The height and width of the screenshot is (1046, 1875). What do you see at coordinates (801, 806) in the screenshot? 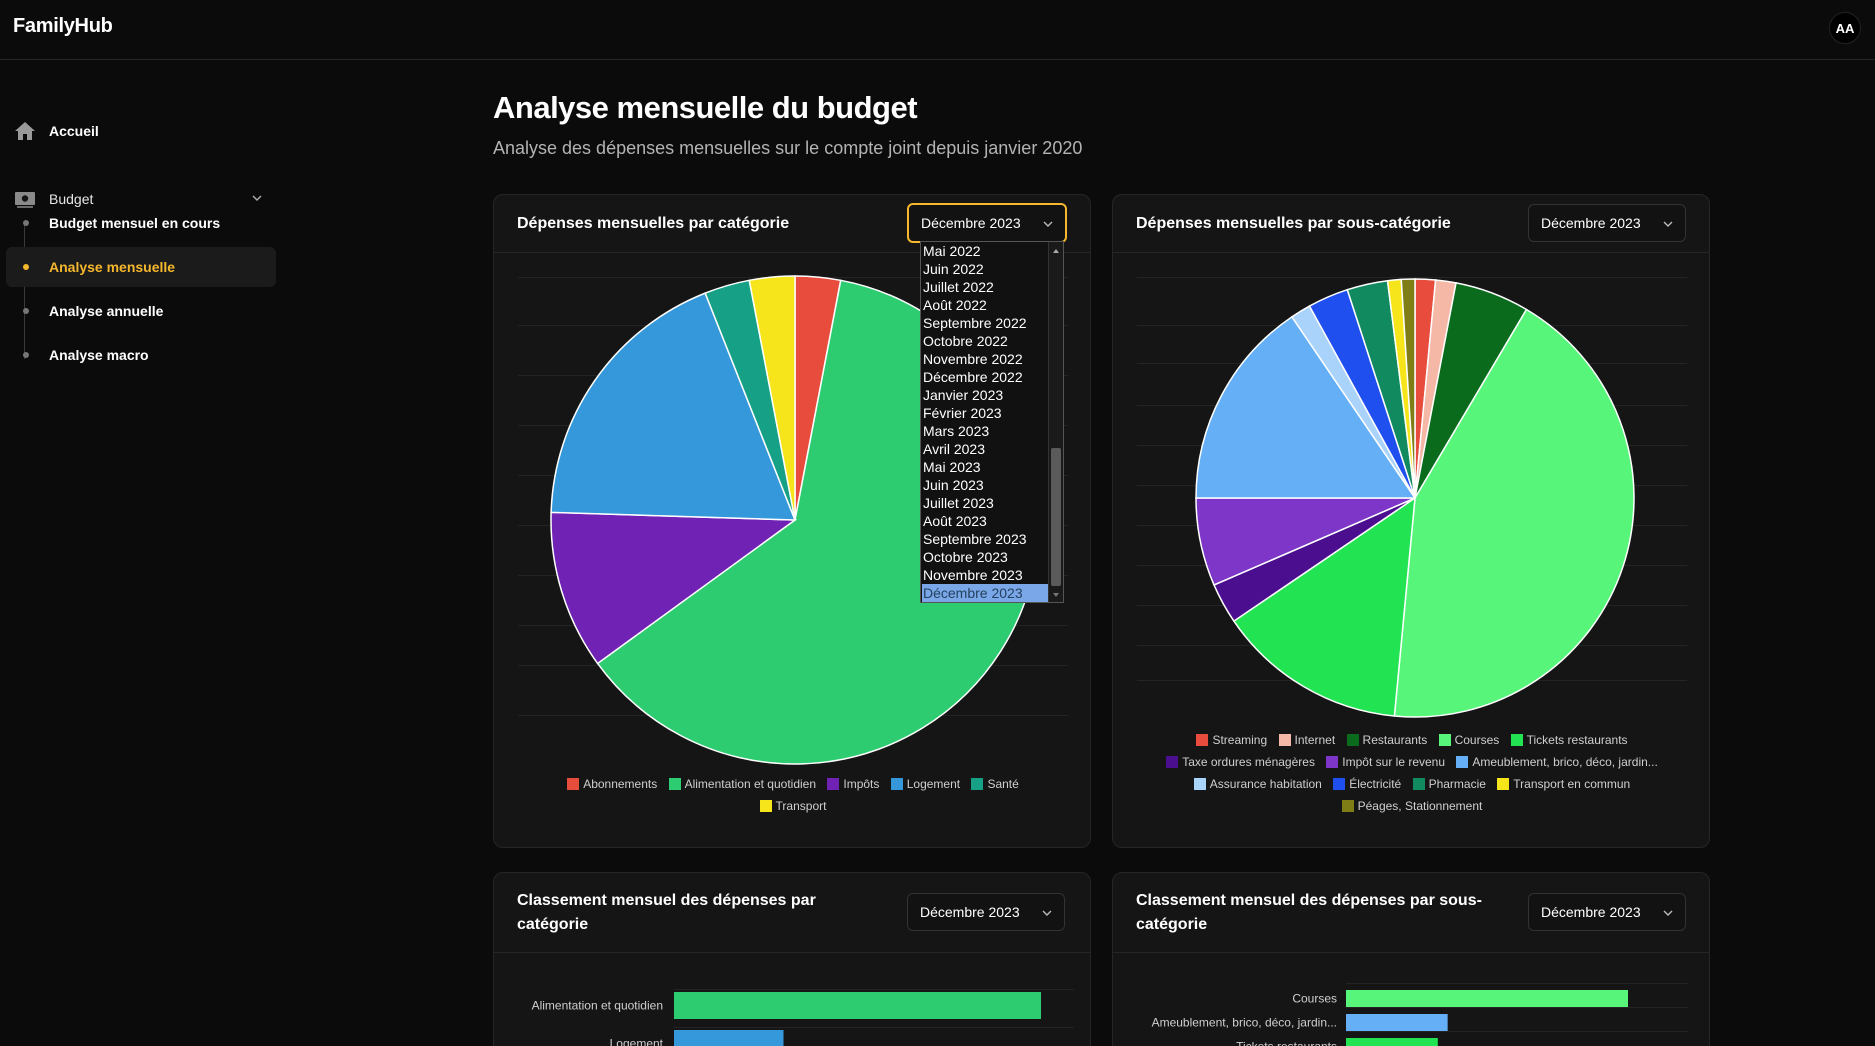
I see `legend-label: Transport` at bounding box center [801, 806].